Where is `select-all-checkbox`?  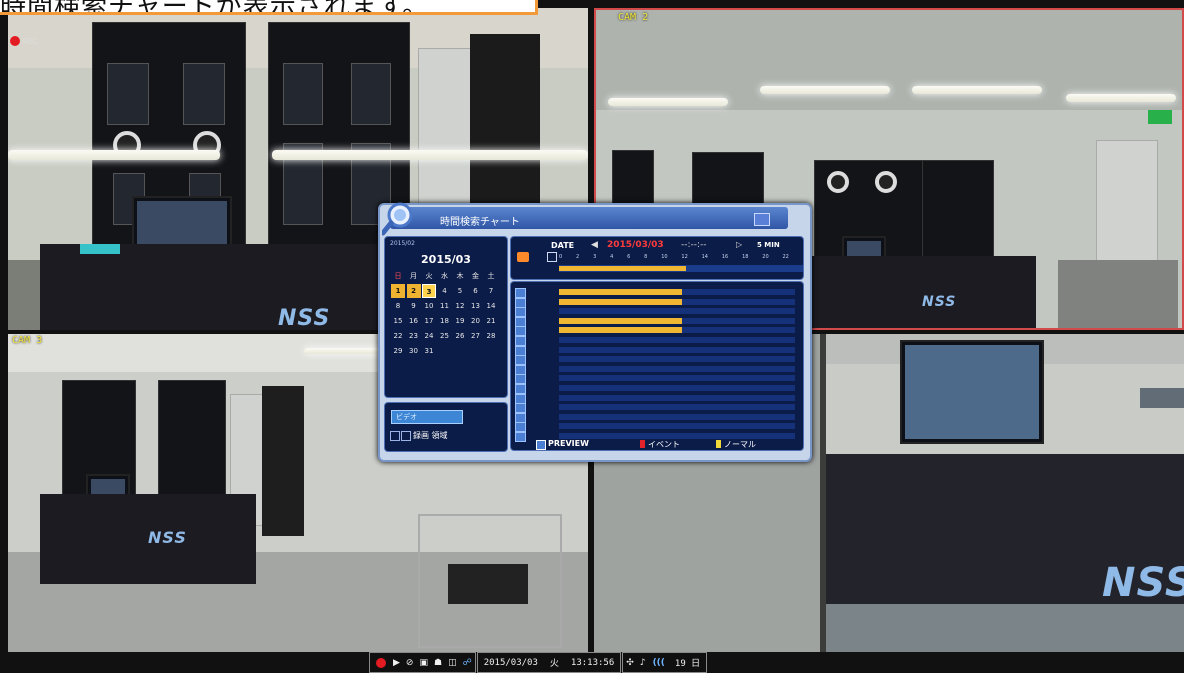 select-all-checkbox is located at coordinates (552, 257).